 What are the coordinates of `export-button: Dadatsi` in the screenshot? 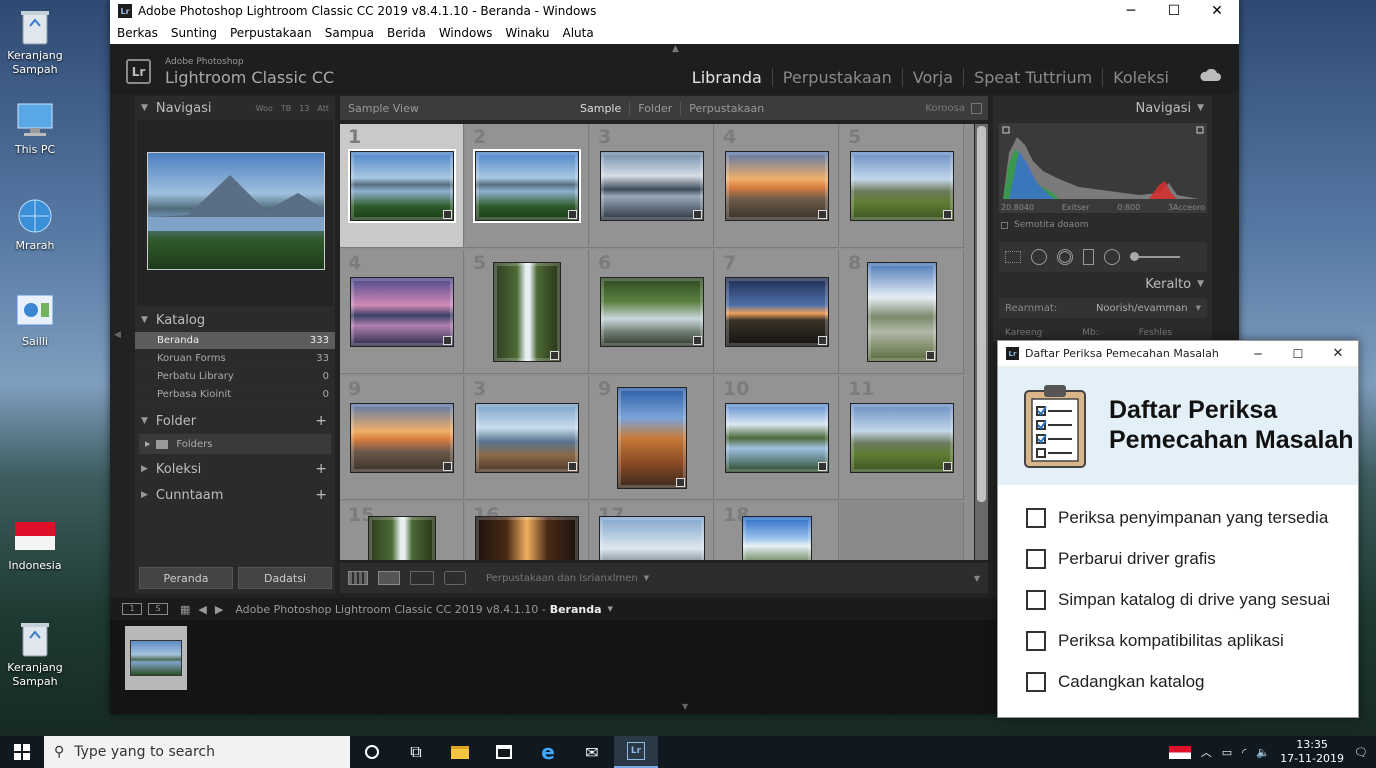 It's located at (285, 578).